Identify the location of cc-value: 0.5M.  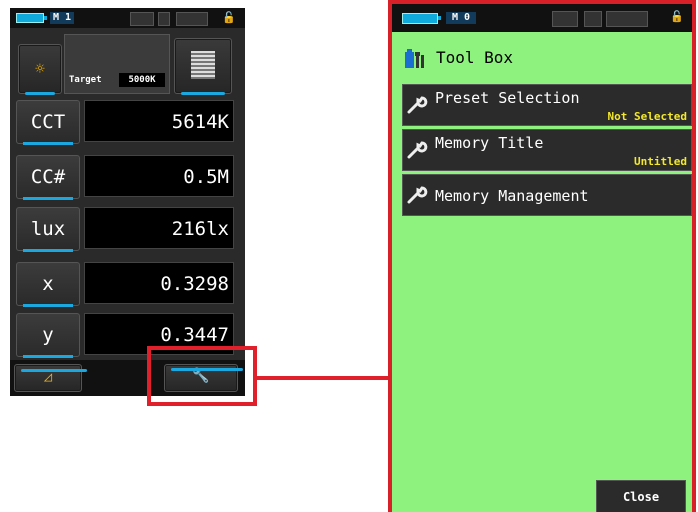
(159, 176).